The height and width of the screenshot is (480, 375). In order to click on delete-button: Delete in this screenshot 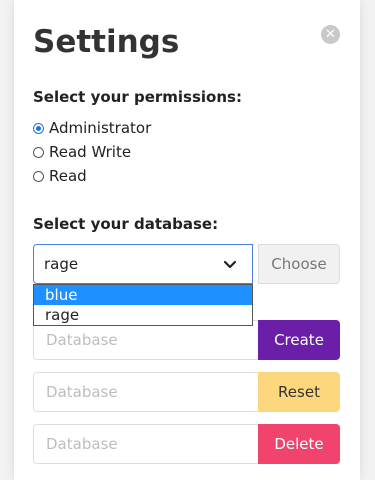, I will do `click(299, 444)`.